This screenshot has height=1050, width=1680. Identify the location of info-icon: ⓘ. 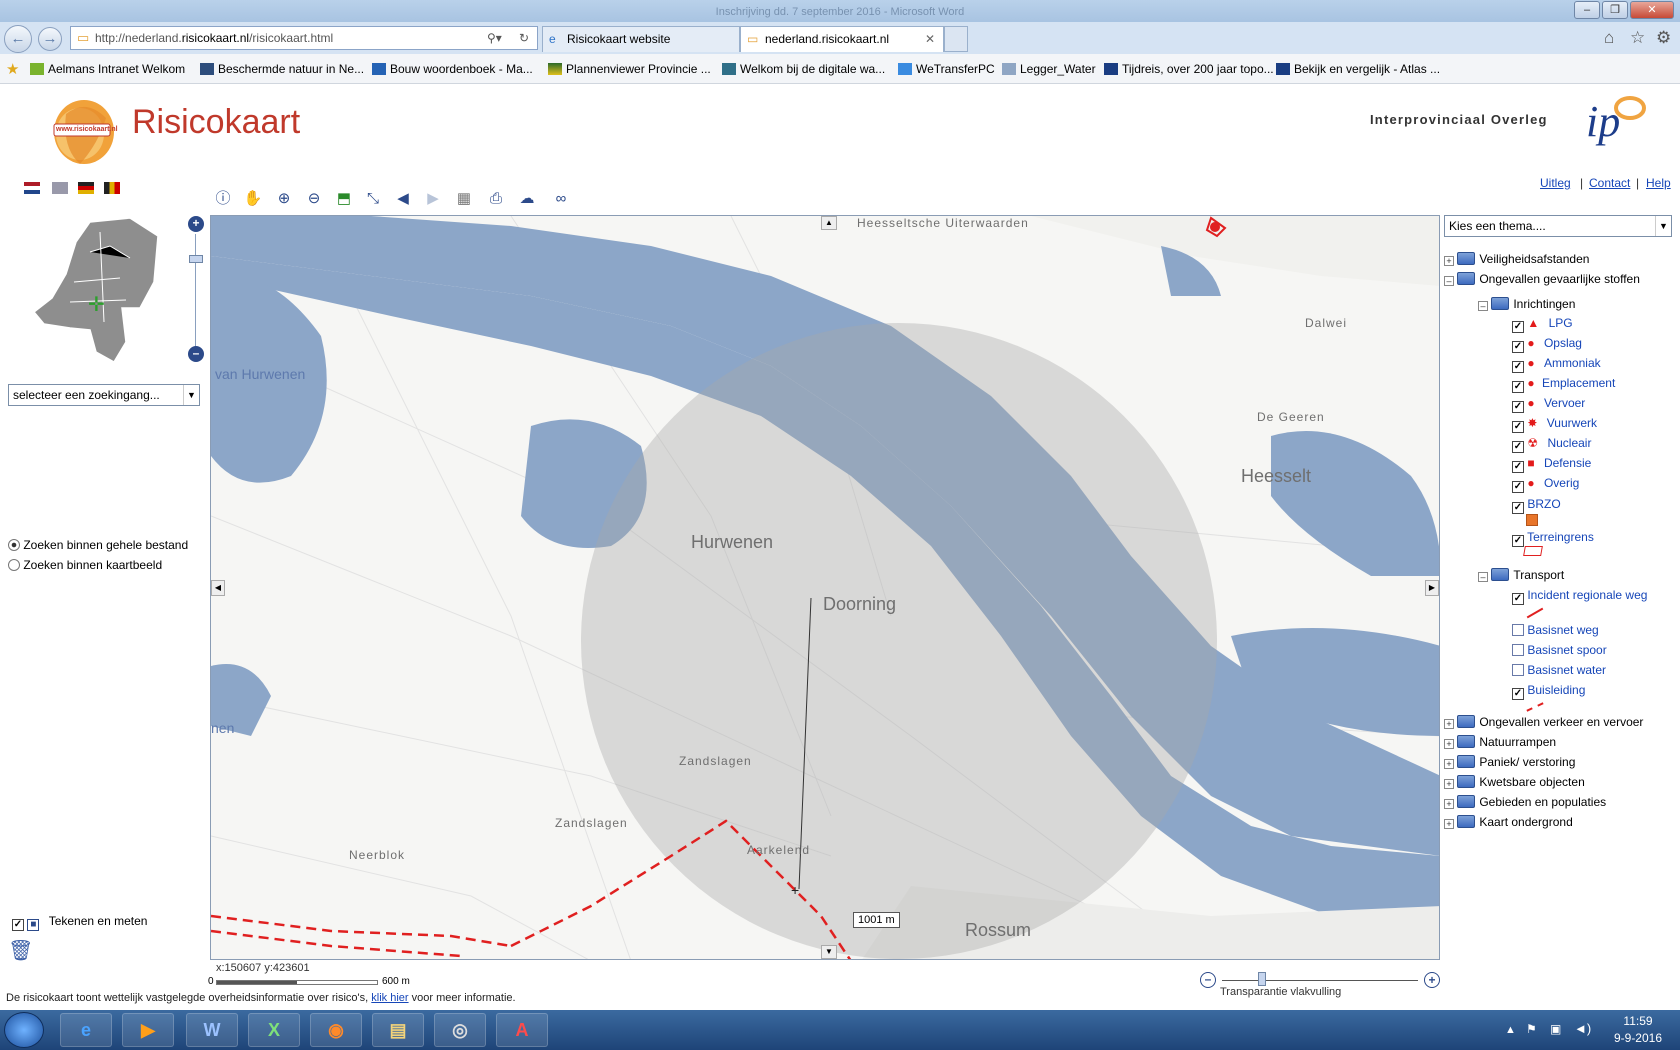
(223, 199).